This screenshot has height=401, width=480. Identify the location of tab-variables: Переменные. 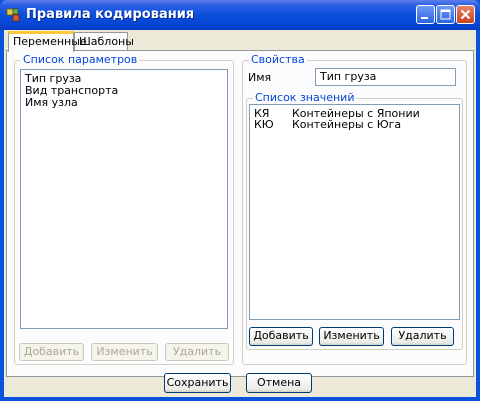
(47, 41).